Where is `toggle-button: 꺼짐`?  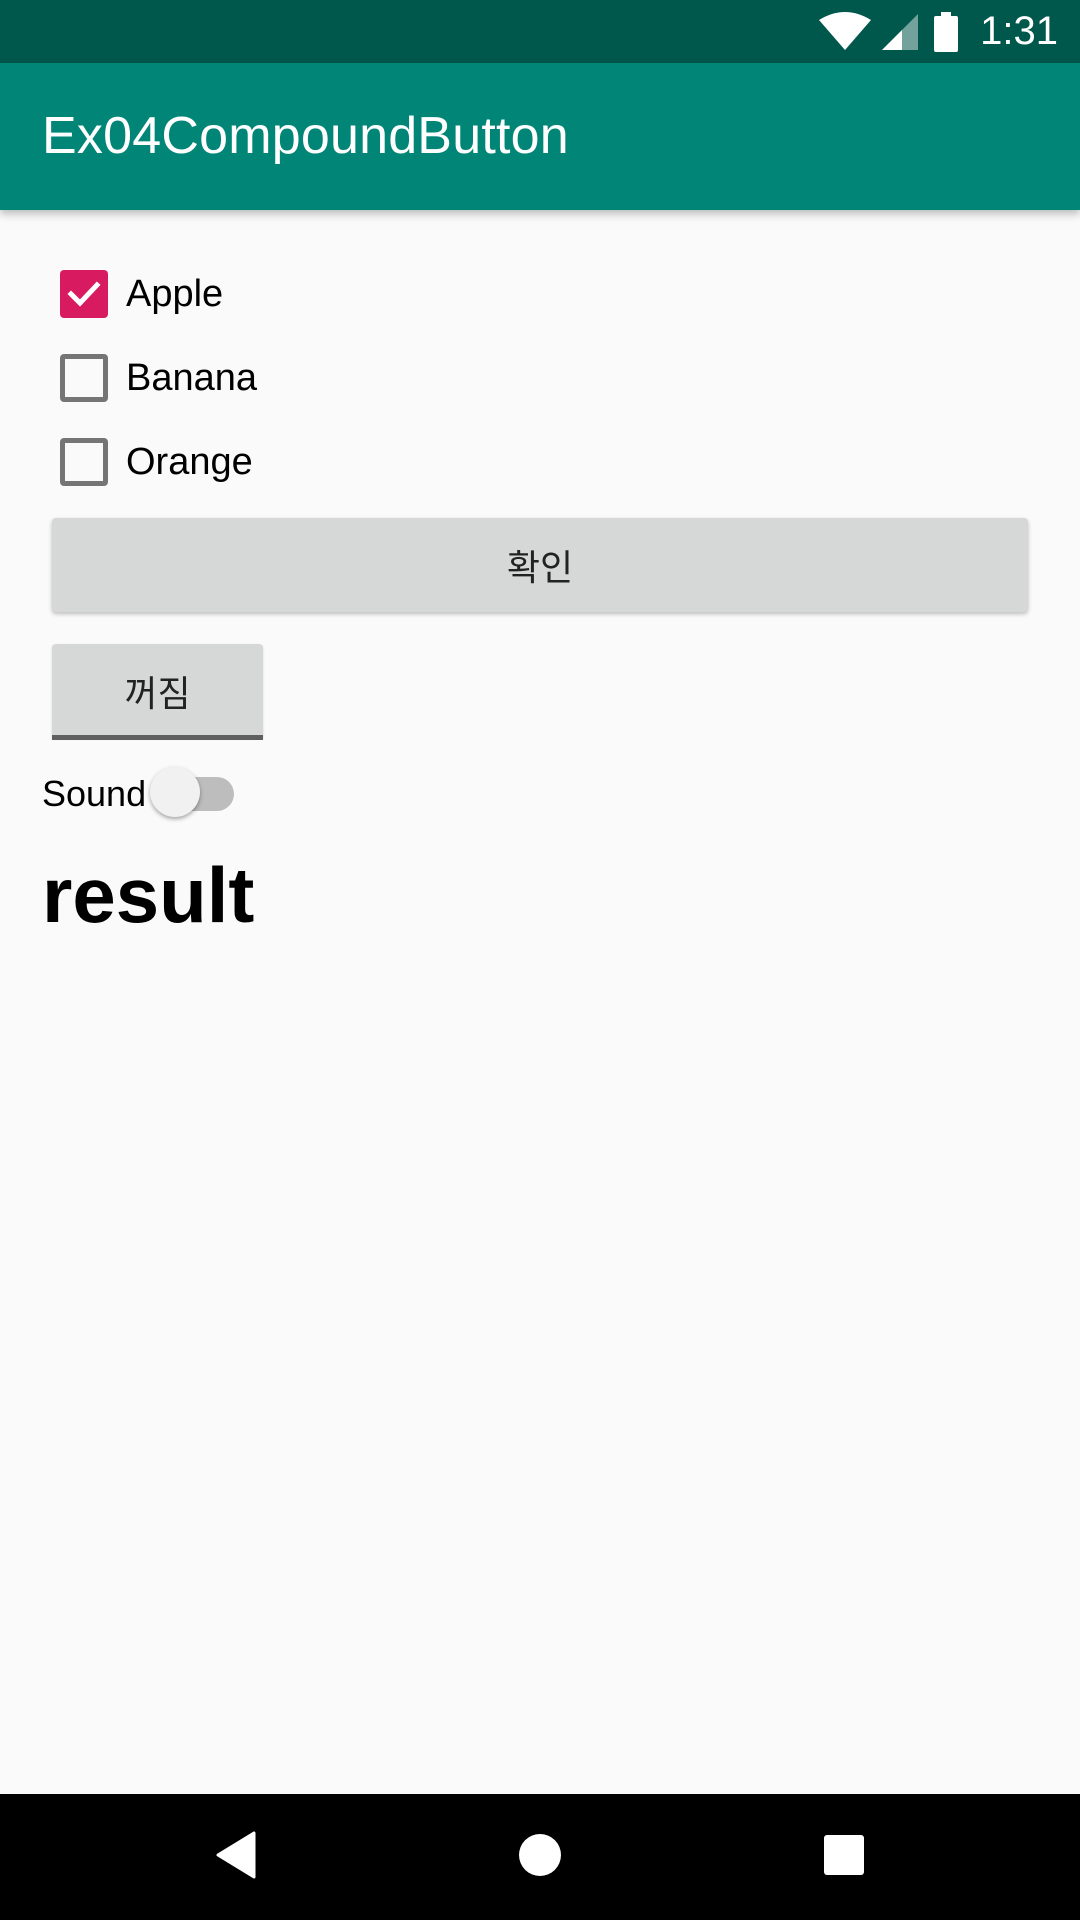
toggle-button: 꺼짐 is located at coordinates (157, 691).